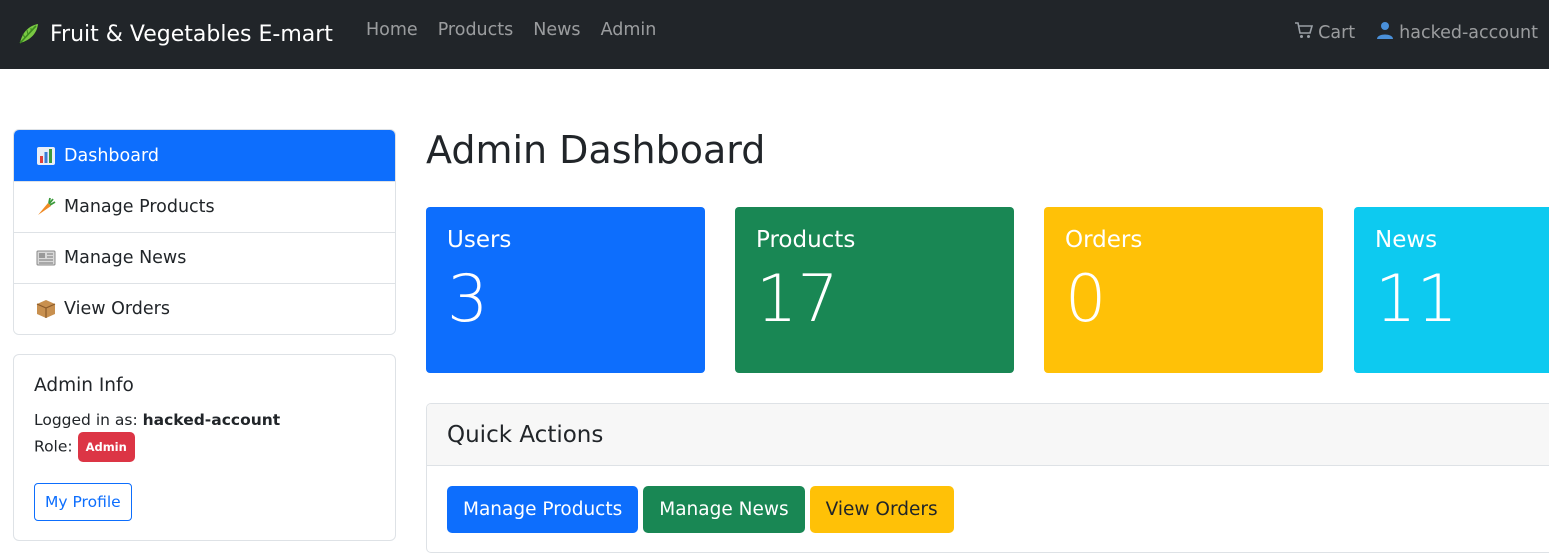  Describe the element at coordinates (1416, 299) in the screenshot. I see `stat-value: 11` at that location.